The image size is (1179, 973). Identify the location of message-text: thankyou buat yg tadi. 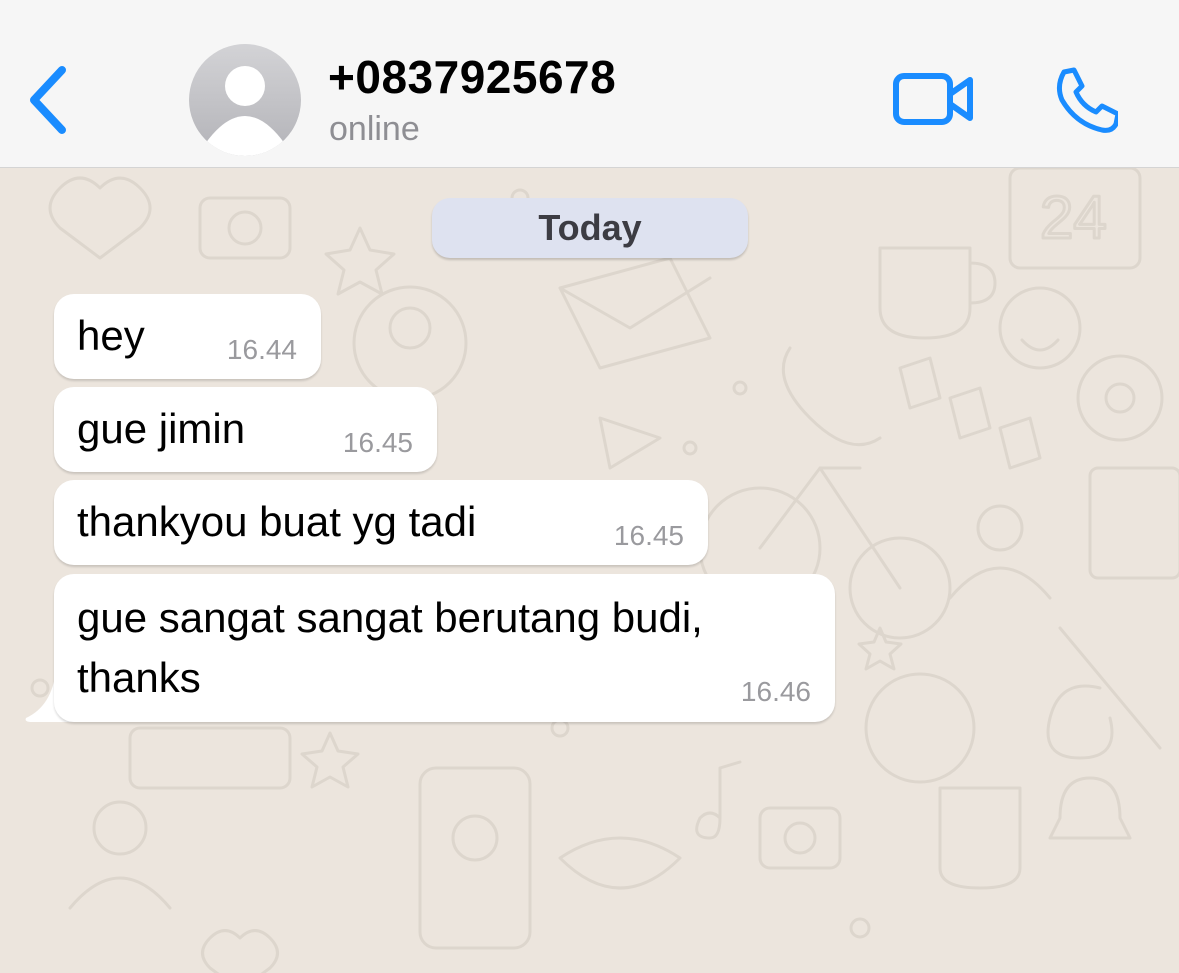
(277, 521).